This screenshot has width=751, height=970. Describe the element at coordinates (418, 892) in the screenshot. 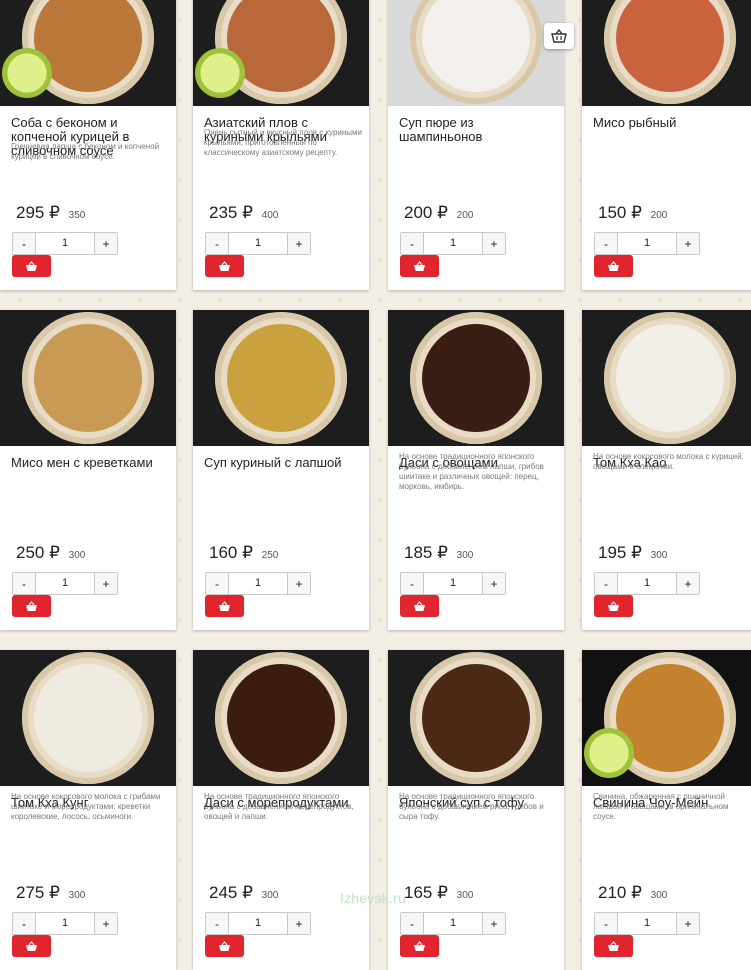

I see `price-current: 165` at that location.